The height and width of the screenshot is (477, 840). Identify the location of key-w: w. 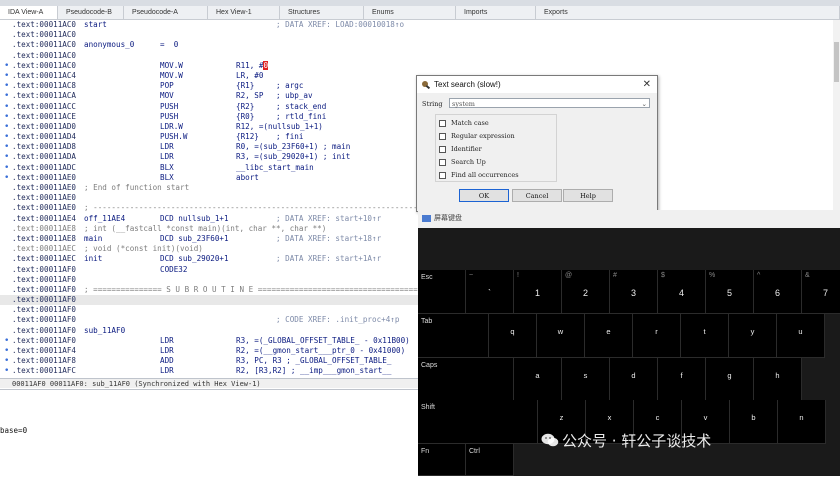
(561, 336).